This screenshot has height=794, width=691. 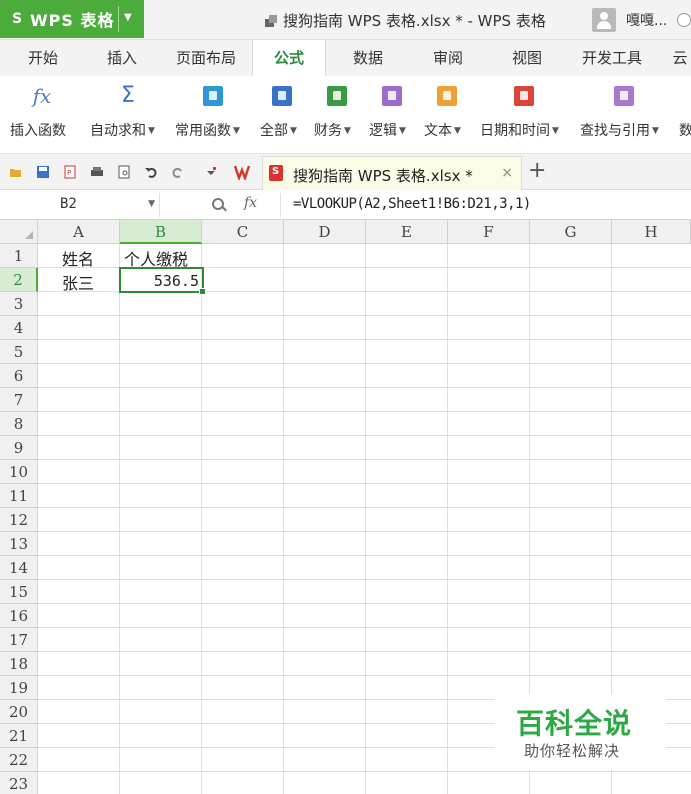 What do you see at coordinates (525, 115) in the screenshot?
I see `datetime-functions-button: 日期和时间 ▼` at bounding box center [525, 115].